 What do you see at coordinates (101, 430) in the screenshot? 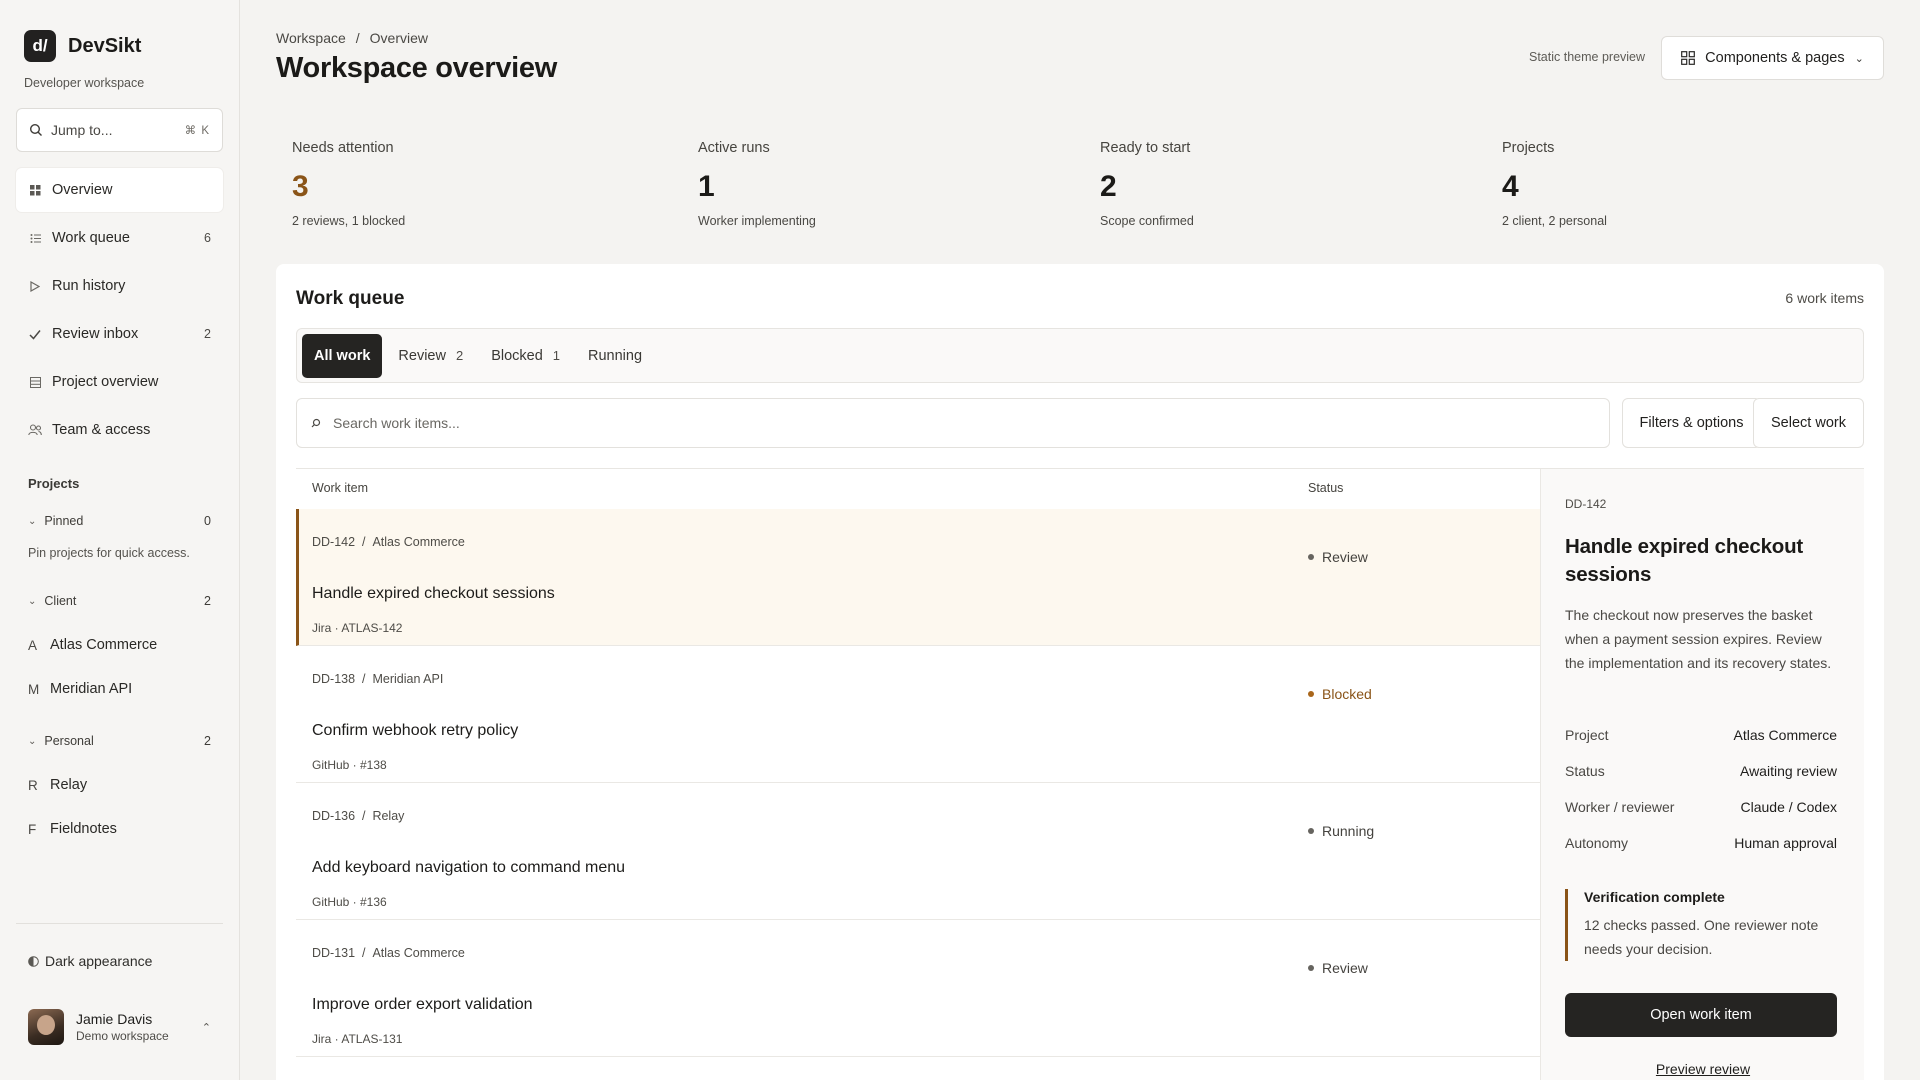
I see `nav-label: Team & access` at bounding box center [101, 430].